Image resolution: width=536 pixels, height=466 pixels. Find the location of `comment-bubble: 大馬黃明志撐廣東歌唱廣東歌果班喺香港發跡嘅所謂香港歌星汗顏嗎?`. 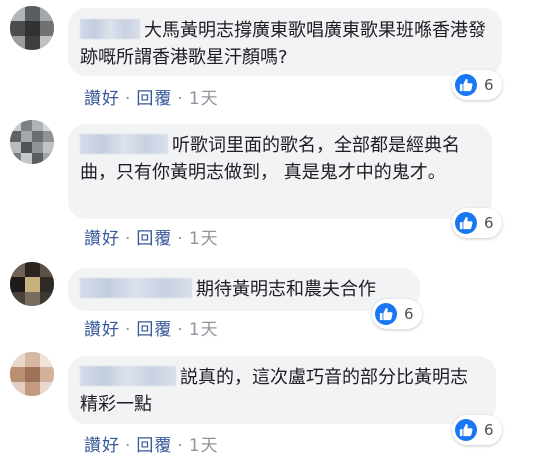

comment-bubble: 大馬黃明志撐廣東歌唱廣東歌果班喺香港發跡嘅所謂香港歌星汗顏嗎? is located at coordinates (285, 42).